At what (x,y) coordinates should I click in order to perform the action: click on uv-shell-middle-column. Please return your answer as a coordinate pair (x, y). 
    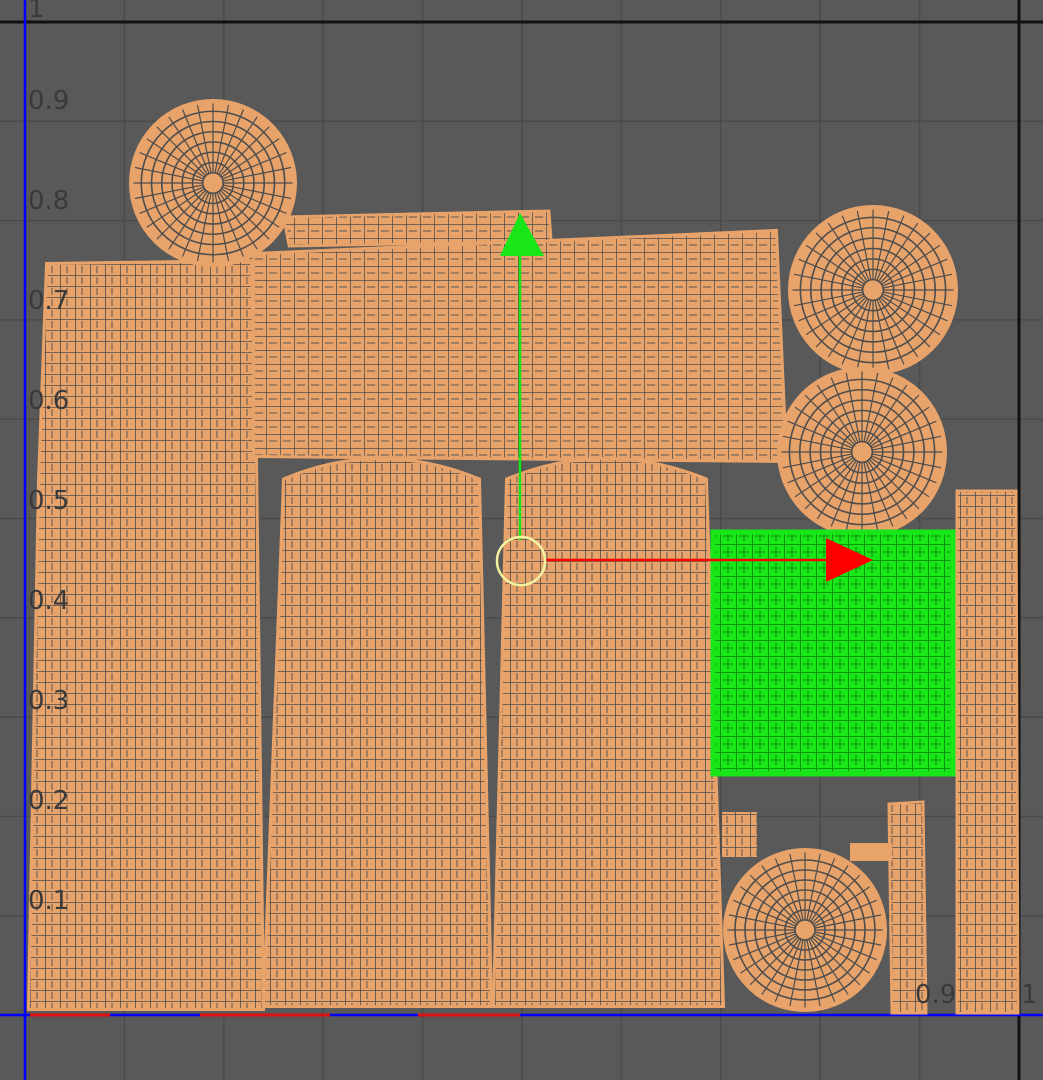
    Looking at the image, I should click on (377, 732).